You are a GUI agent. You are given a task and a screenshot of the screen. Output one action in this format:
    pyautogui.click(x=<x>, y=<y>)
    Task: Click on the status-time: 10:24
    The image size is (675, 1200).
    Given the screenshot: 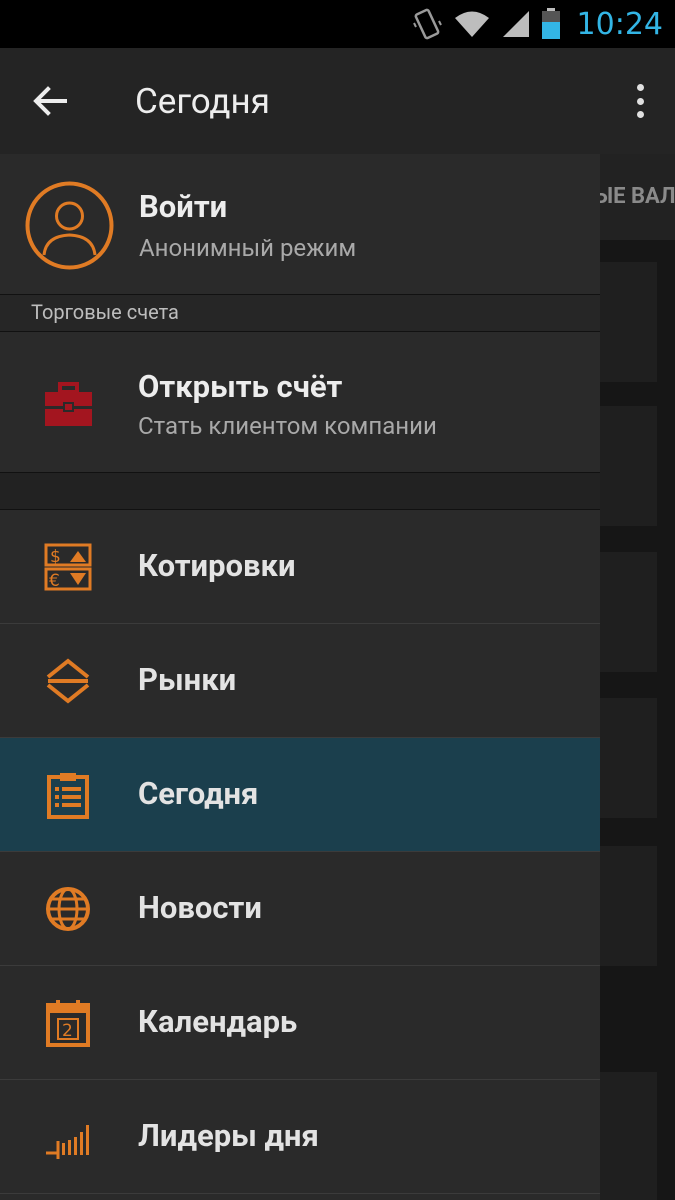 What is the action you would take?
    pyautogui.click(x=619, y=24)
    